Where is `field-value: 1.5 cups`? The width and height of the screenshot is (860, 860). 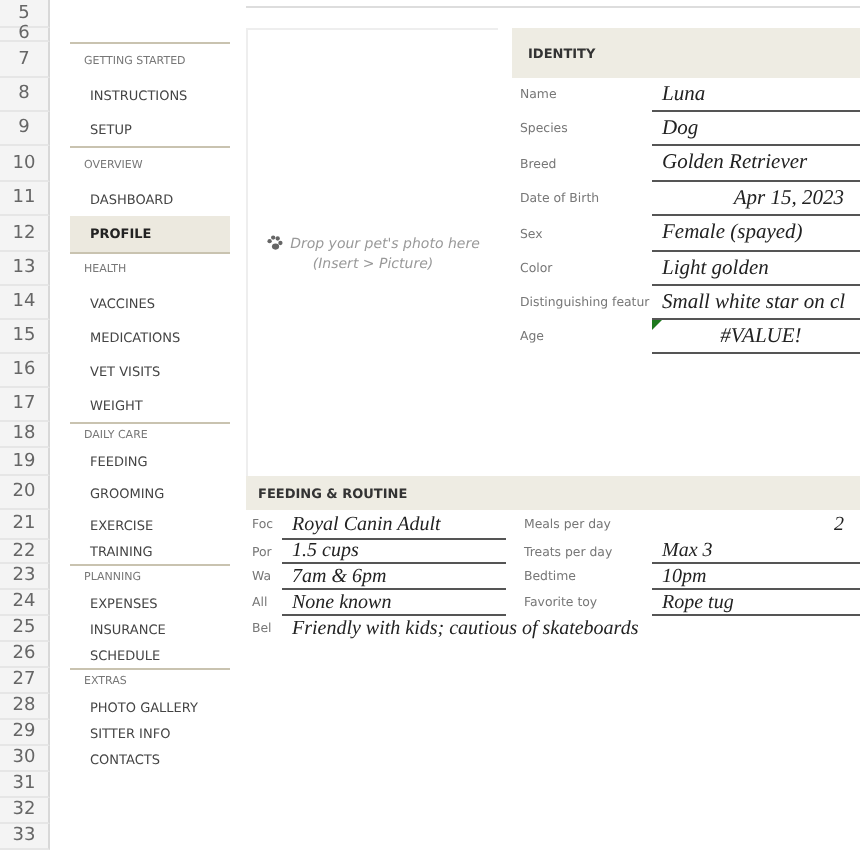 field-value: 1.5 cups is located at coordinates (394, 552).